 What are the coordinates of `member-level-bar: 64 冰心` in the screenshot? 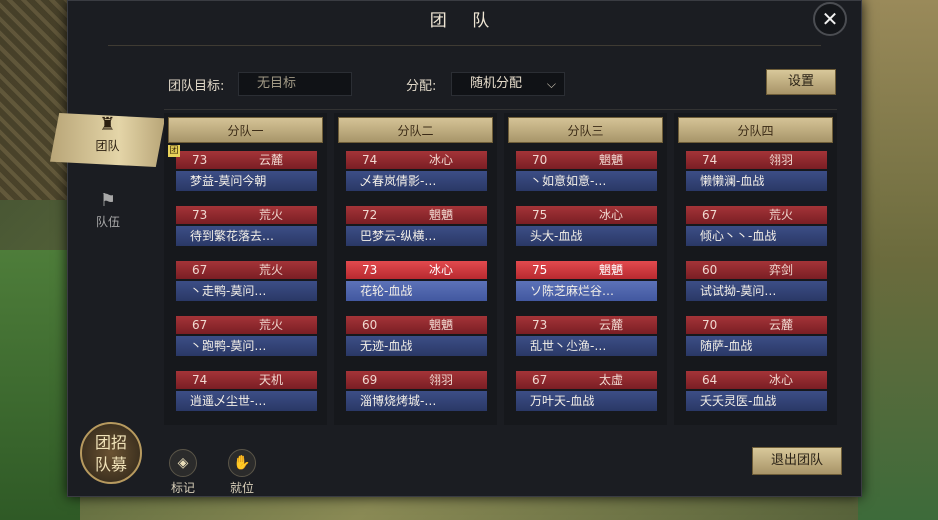 It's located at (756, 380).